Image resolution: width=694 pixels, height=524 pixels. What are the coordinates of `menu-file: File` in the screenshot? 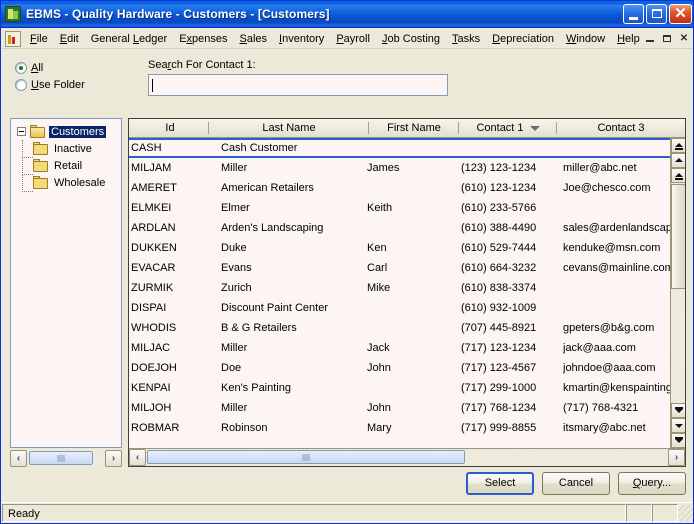 It's located at (39, 39).